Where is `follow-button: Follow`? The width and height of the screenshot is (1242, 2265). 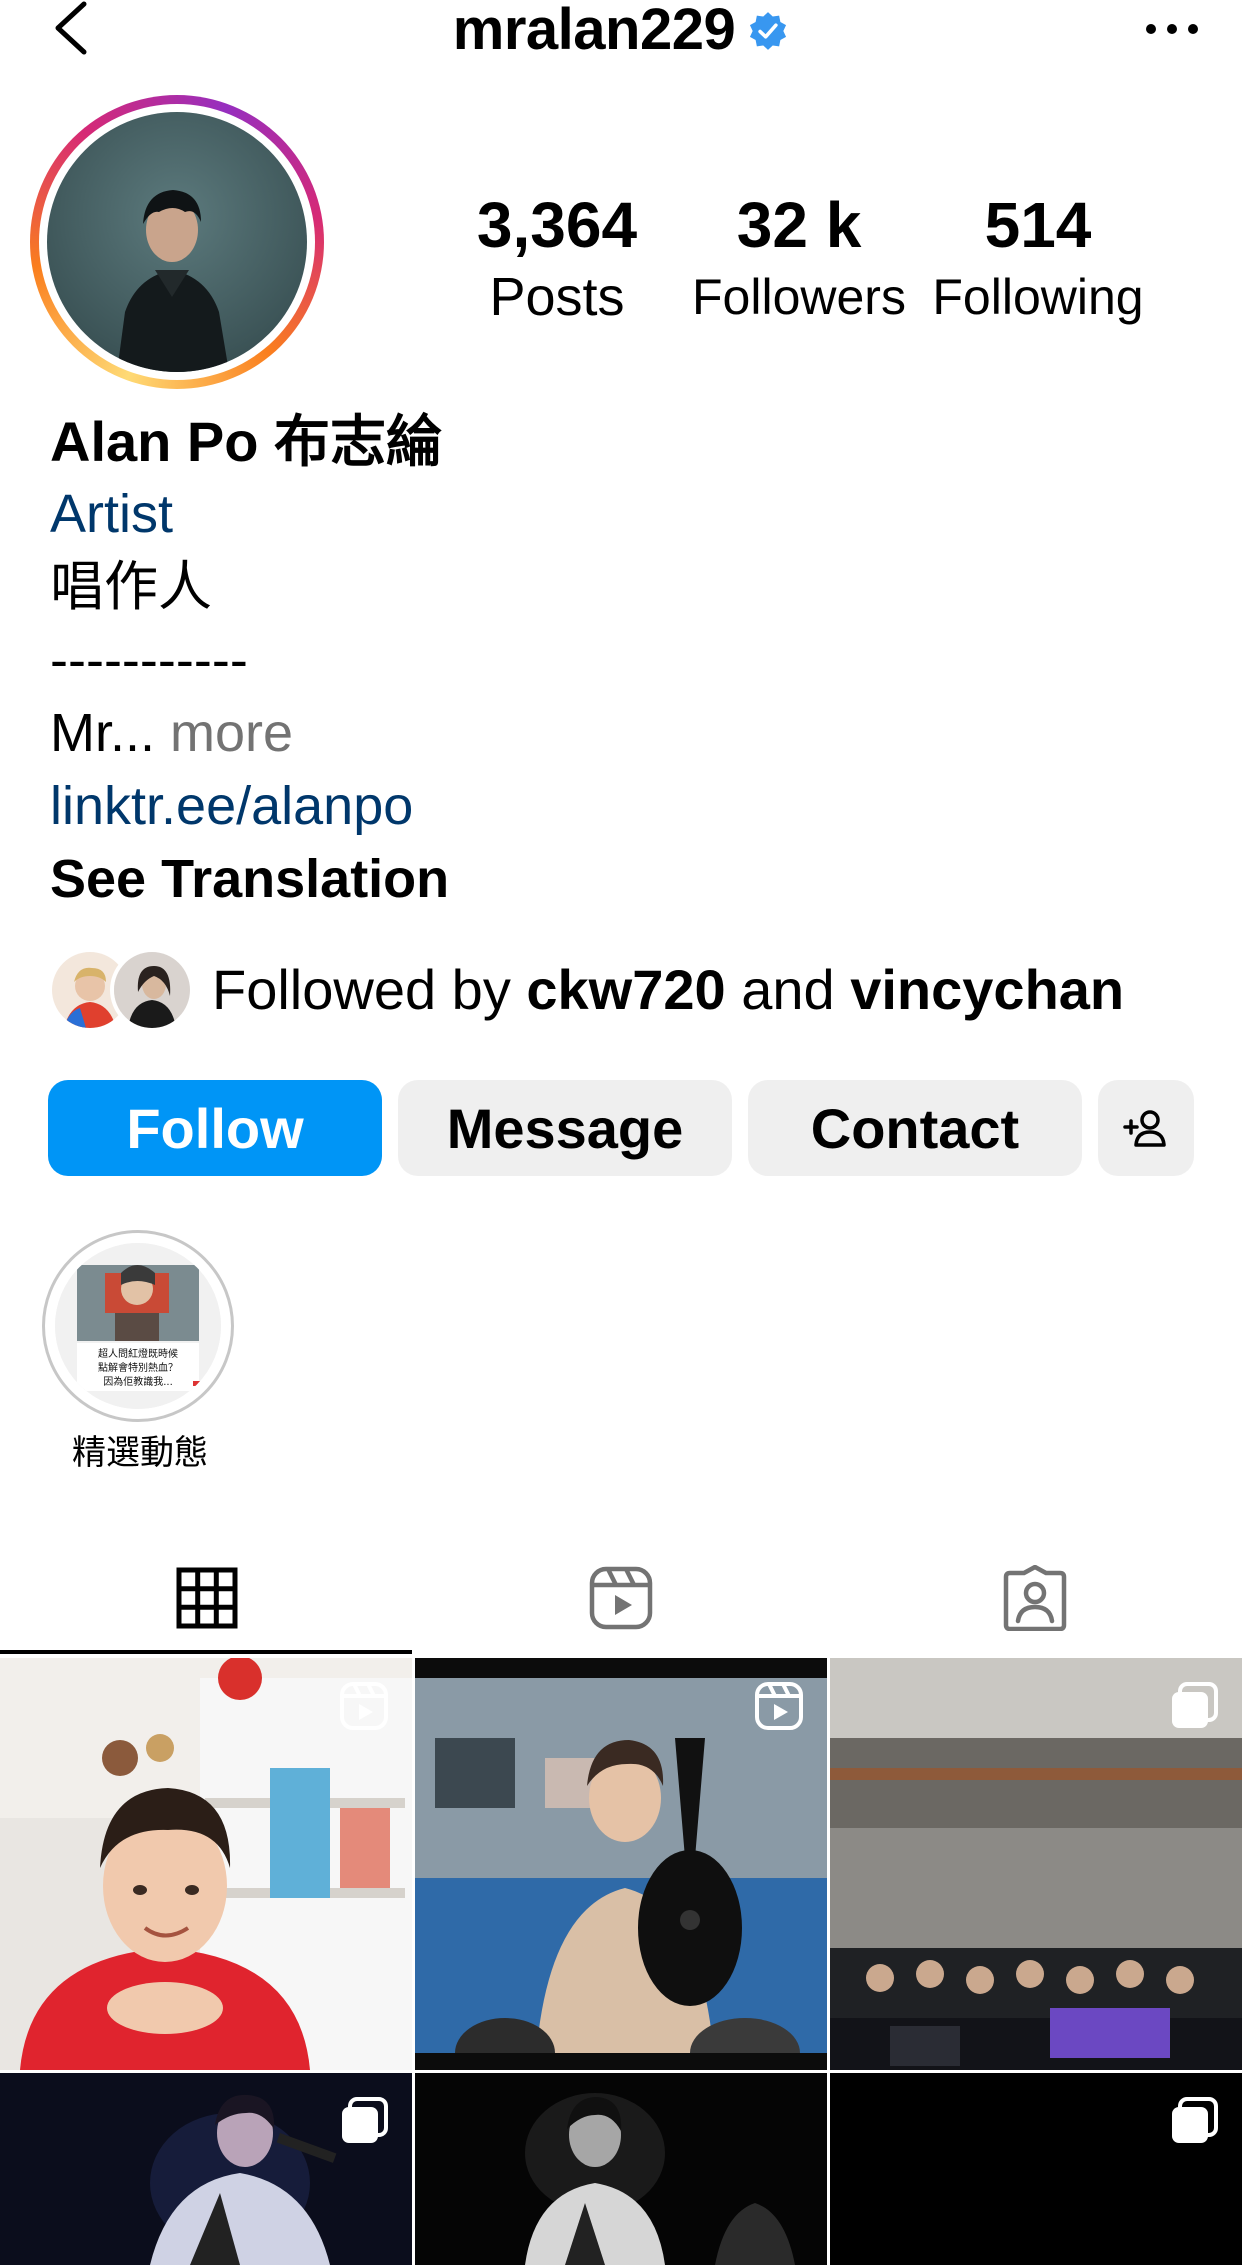 follow-button: Follow is located at coordinates (215, 1128).